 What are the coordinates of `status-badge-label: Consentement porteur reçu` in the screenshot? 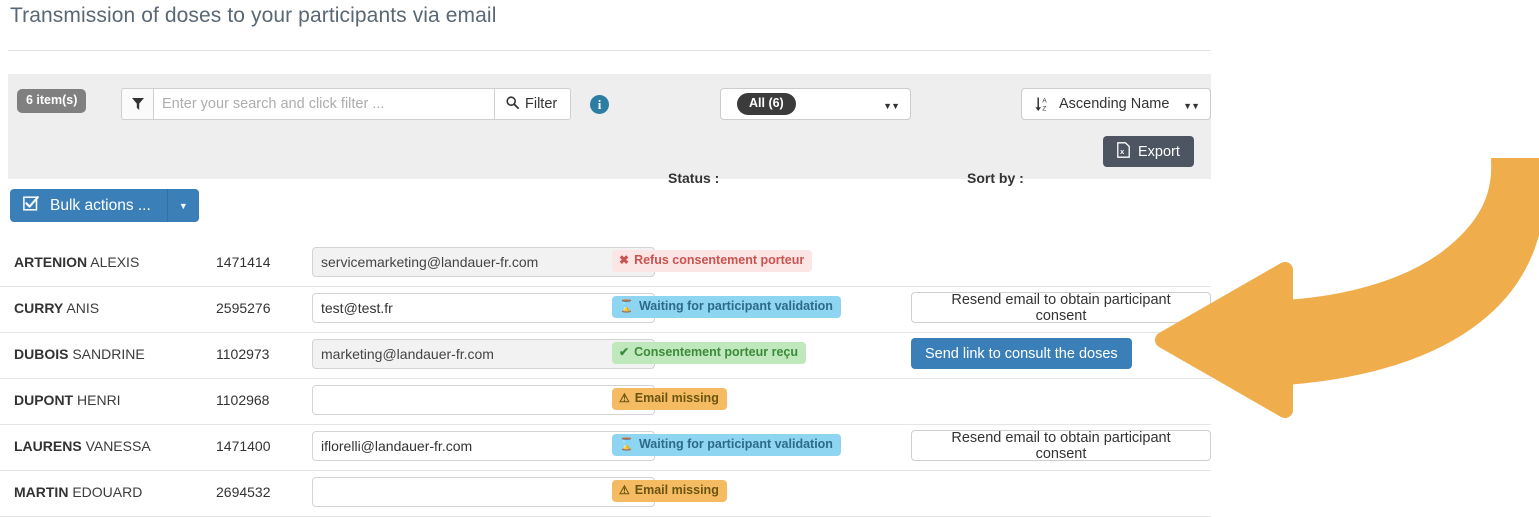 It's located at (716, 352).